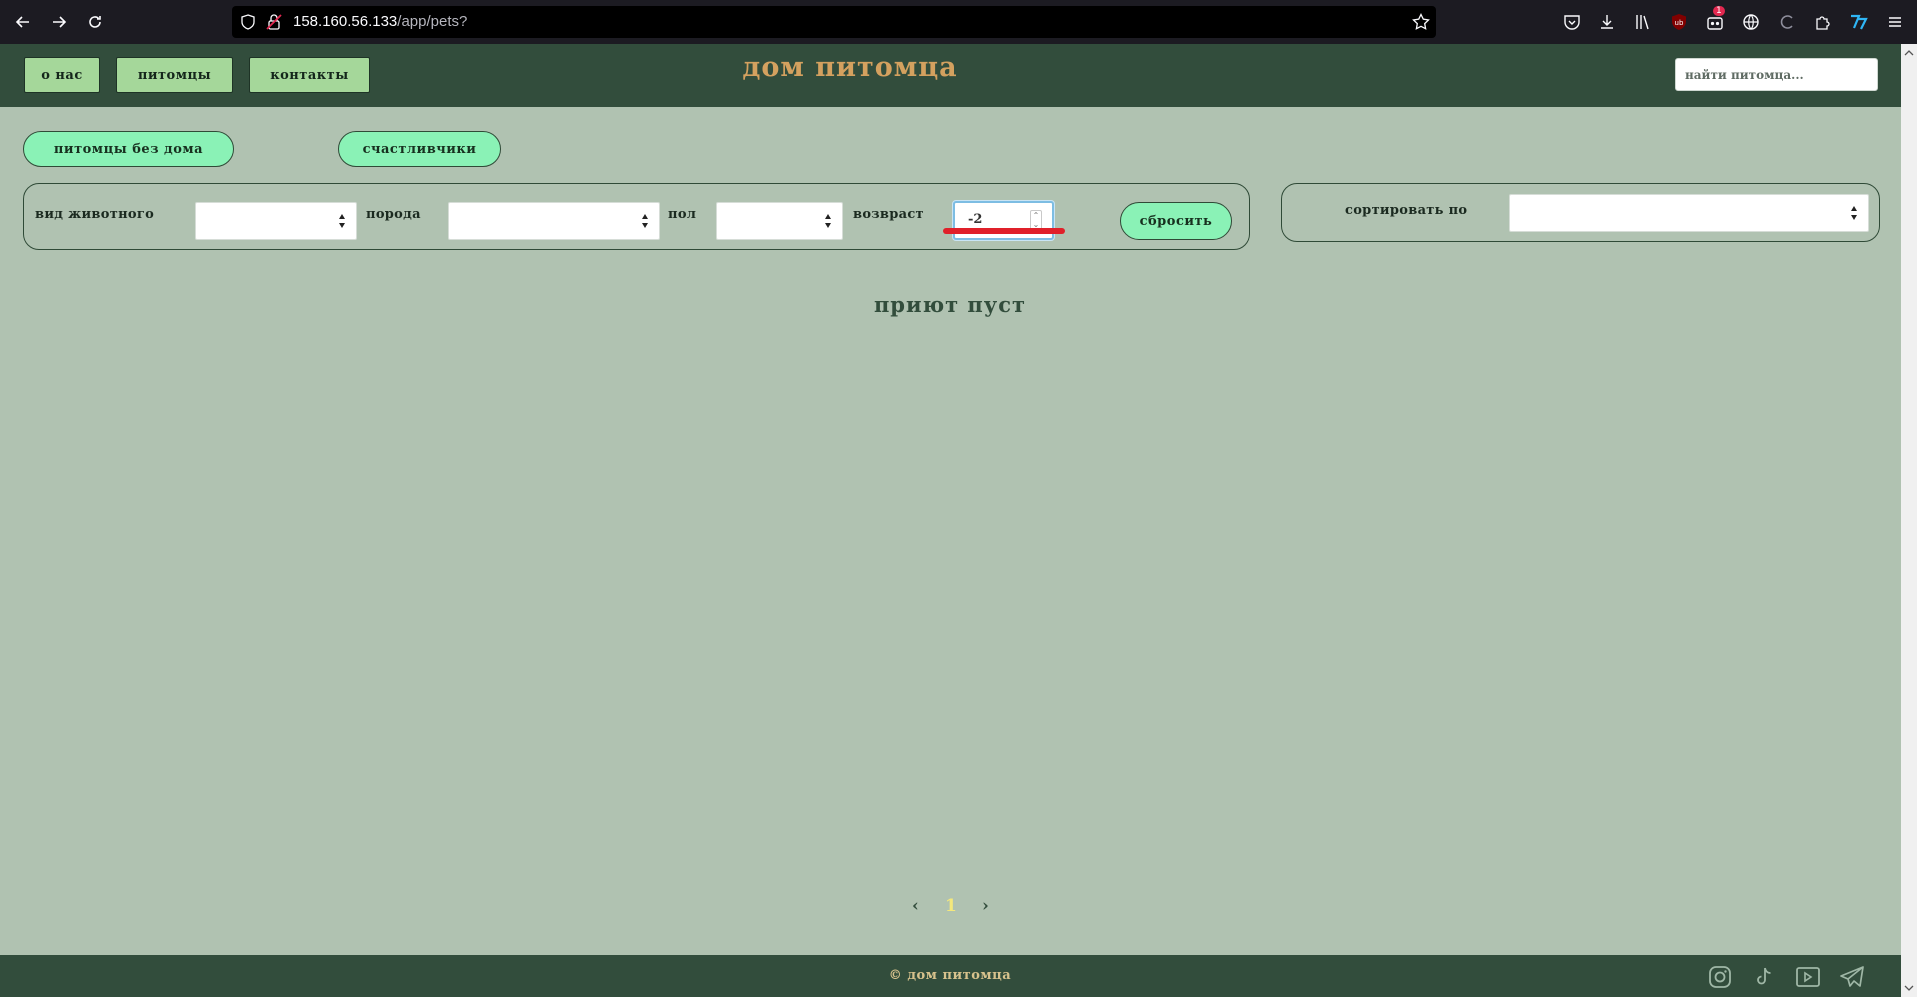 The width and height of the screenshot is (1917, 997). I want to click on shield-icon, so click(248, 24).